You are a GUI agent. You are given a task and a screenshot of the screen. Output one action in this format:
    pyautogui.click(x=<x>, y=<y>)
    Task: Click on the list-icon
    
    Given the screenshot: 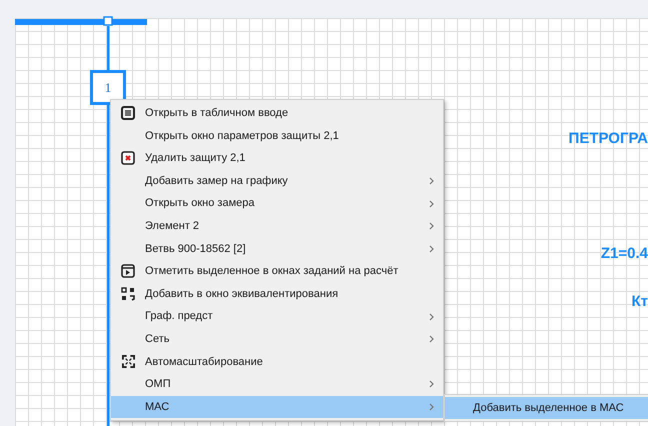 What is the action you would take?
    pyautogui.click(x=128, y=113)
    